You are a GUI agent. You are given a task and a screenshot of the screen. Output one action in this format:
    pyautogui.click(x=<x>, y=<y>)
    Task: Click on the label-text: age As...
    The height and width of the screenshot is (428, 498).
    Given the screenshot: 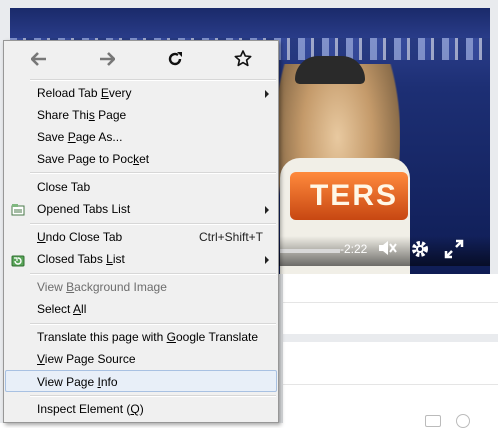 What is the action you would take?
    pyautogui.click(x=99, y=137)
    